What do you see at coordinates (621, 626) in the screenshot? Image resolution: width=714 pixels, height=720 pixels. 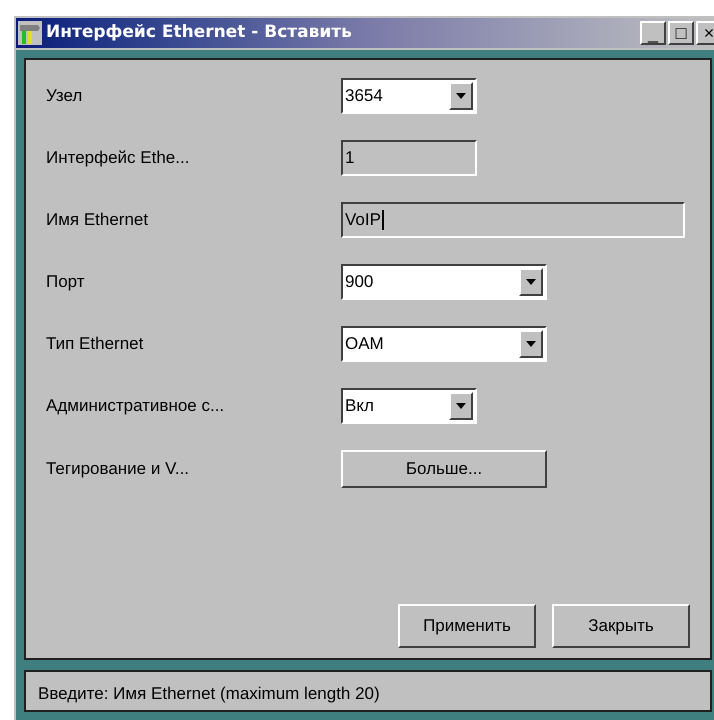 I see `close-dialog-button: Закрыть` at bounding box center [621, 626].